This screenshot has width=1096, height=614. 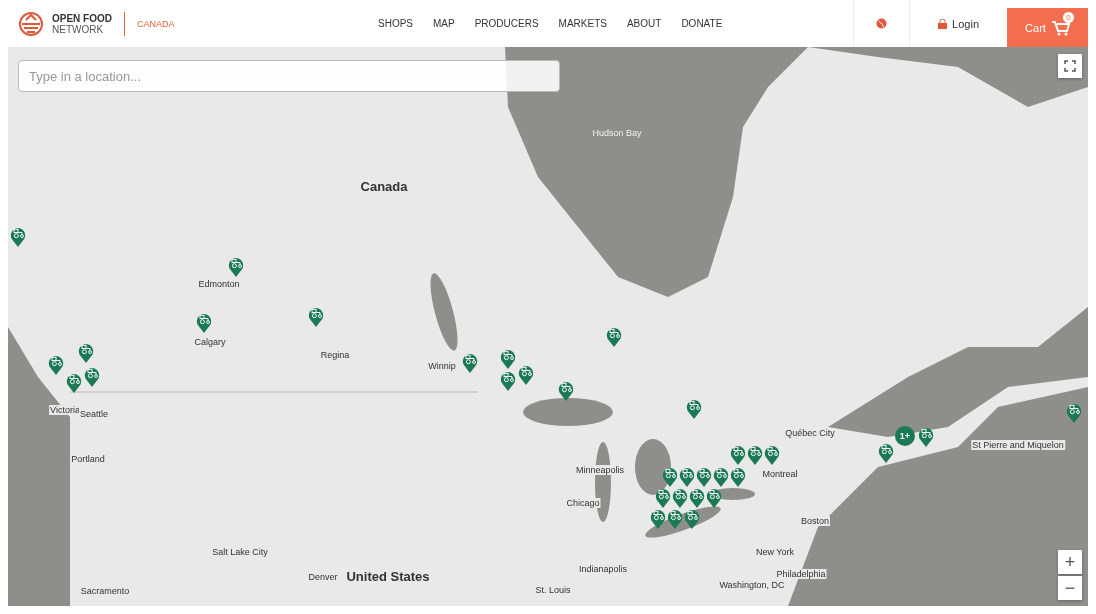 I want to click on lake-shape, so click(x=653, y=467).